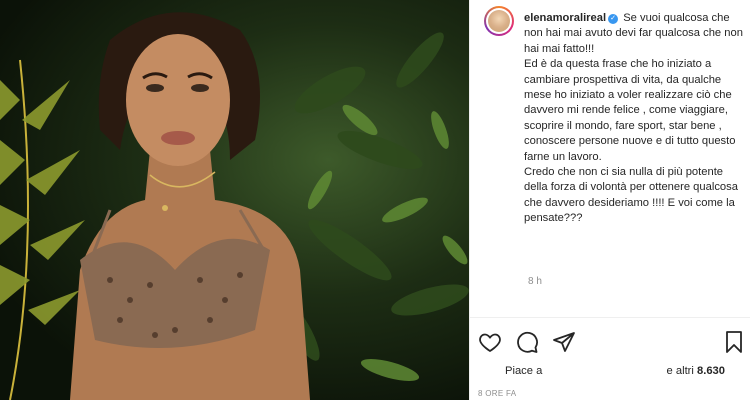 Image resolution: width=750 pixels, height=400 pixels. I want to click on heart-icon, so click(491, 343).